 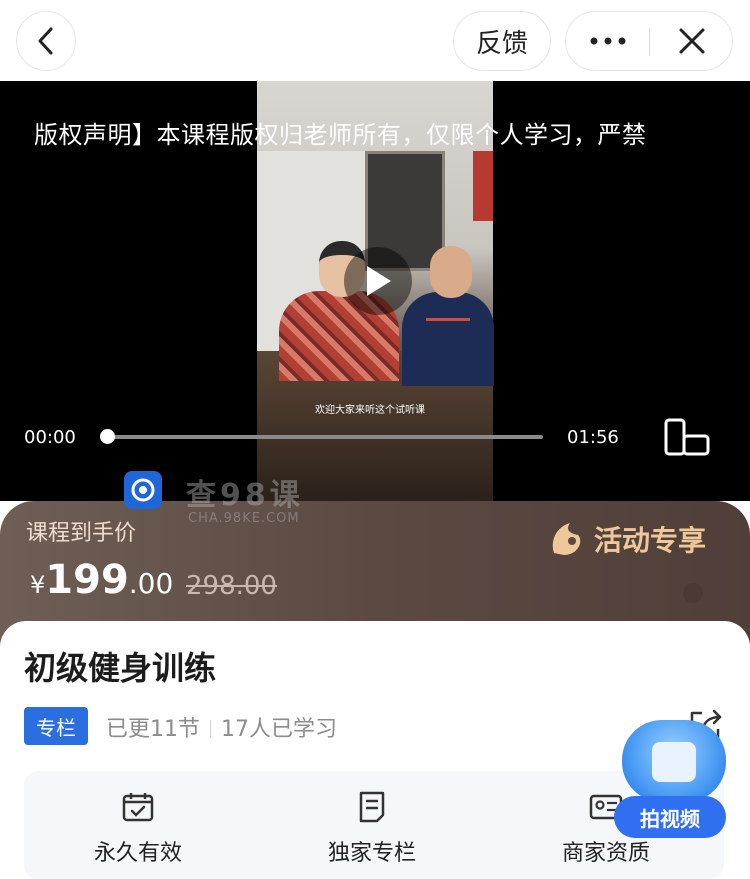 I want to click on close-icon, so click(x=692, y=41).